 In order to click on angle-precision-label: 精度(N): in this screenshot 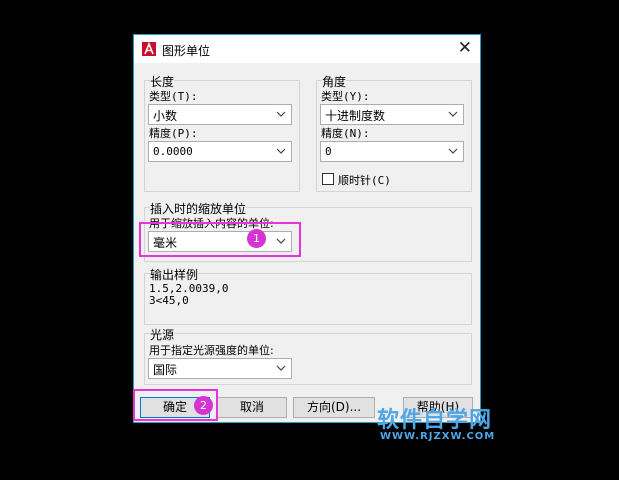, I will do `click(345, 133)`.